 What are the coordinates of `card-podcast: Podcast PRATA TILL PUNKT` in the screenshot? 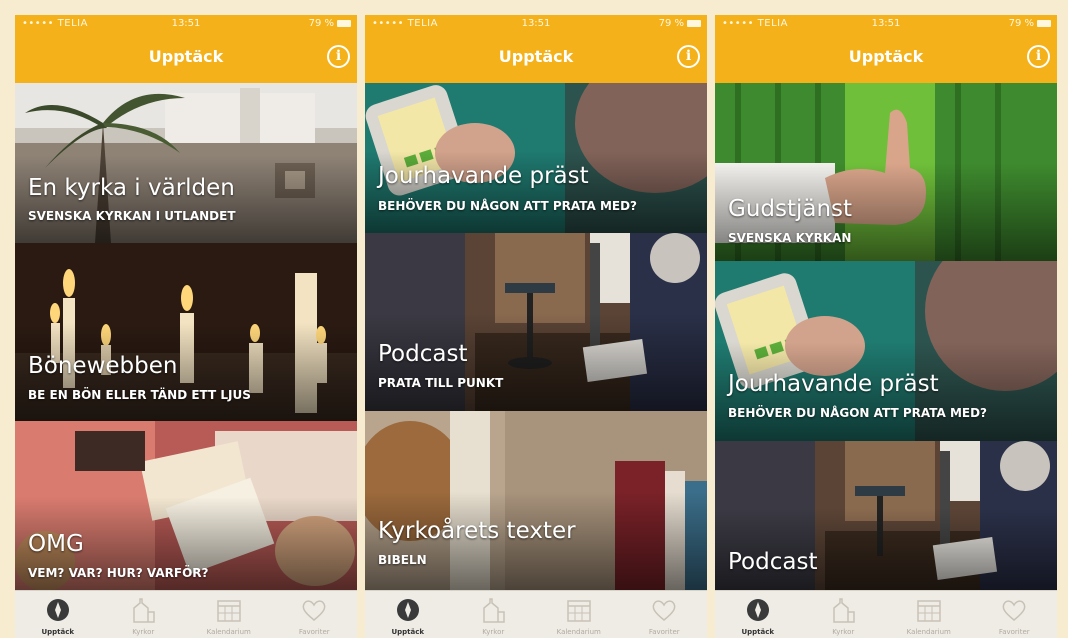 It's located at (536, 322).